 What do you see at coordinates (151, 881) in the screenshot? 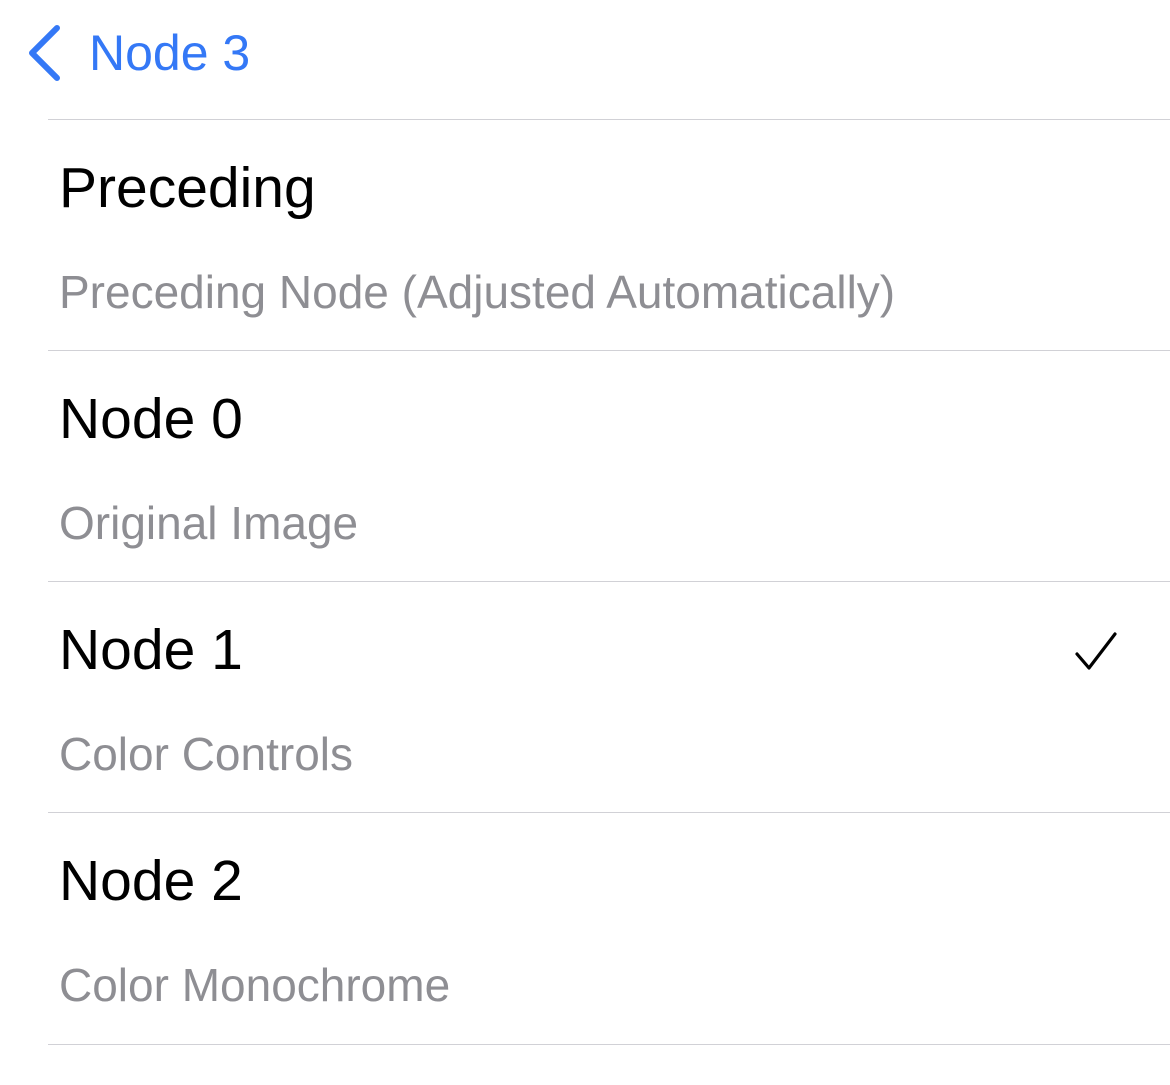
I see `list-item-title: Node 2` at bounding box center [151, 881].